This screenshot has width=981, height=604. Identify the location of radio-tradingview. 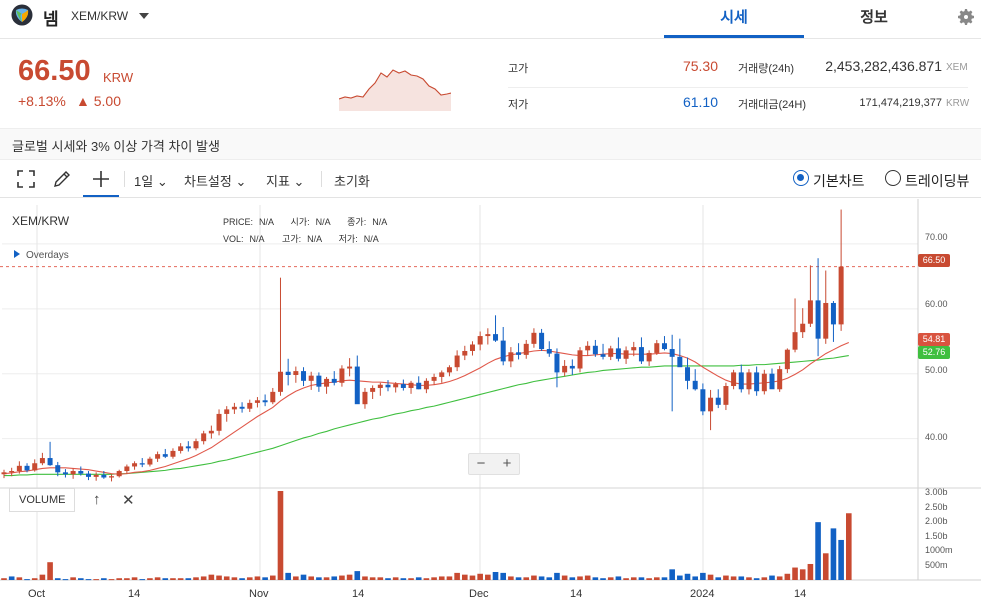
(893, 178).